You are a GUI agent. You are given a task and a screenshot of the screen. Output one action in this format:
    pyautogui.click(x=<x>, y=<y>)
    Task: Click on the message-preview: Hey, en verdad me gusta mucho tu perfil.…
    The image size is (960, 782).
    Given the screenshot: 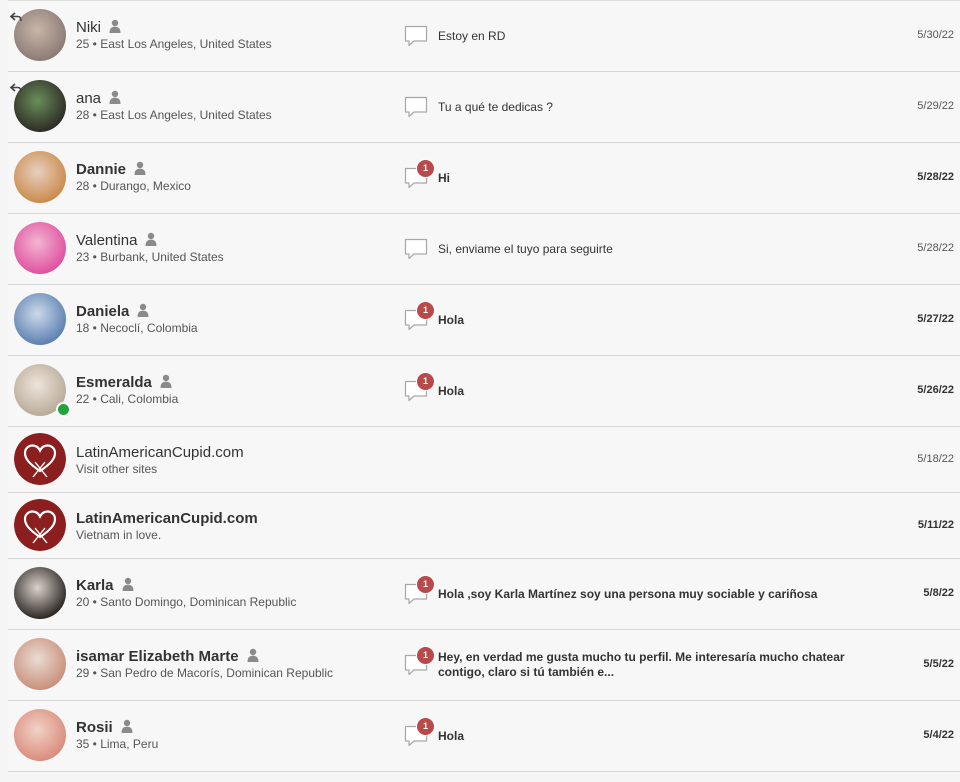 What is the action you would take?
    pyautogui.click(x=653, y=665)
    